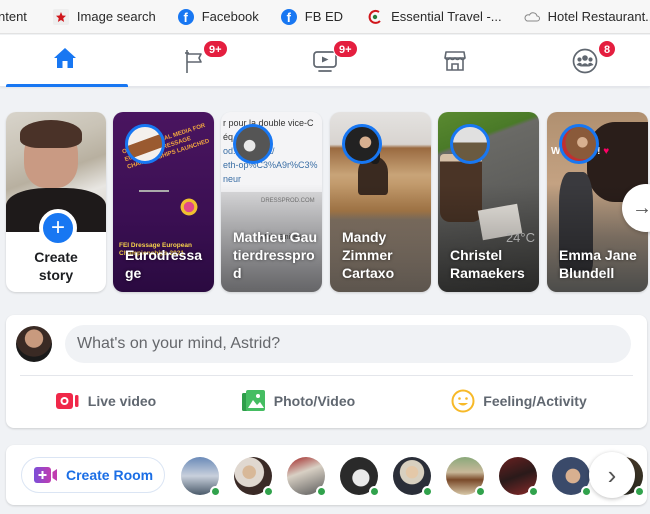  I want to click on composer-actions: Live video Photo/Video Feeling/Activity, so click(326, 401).